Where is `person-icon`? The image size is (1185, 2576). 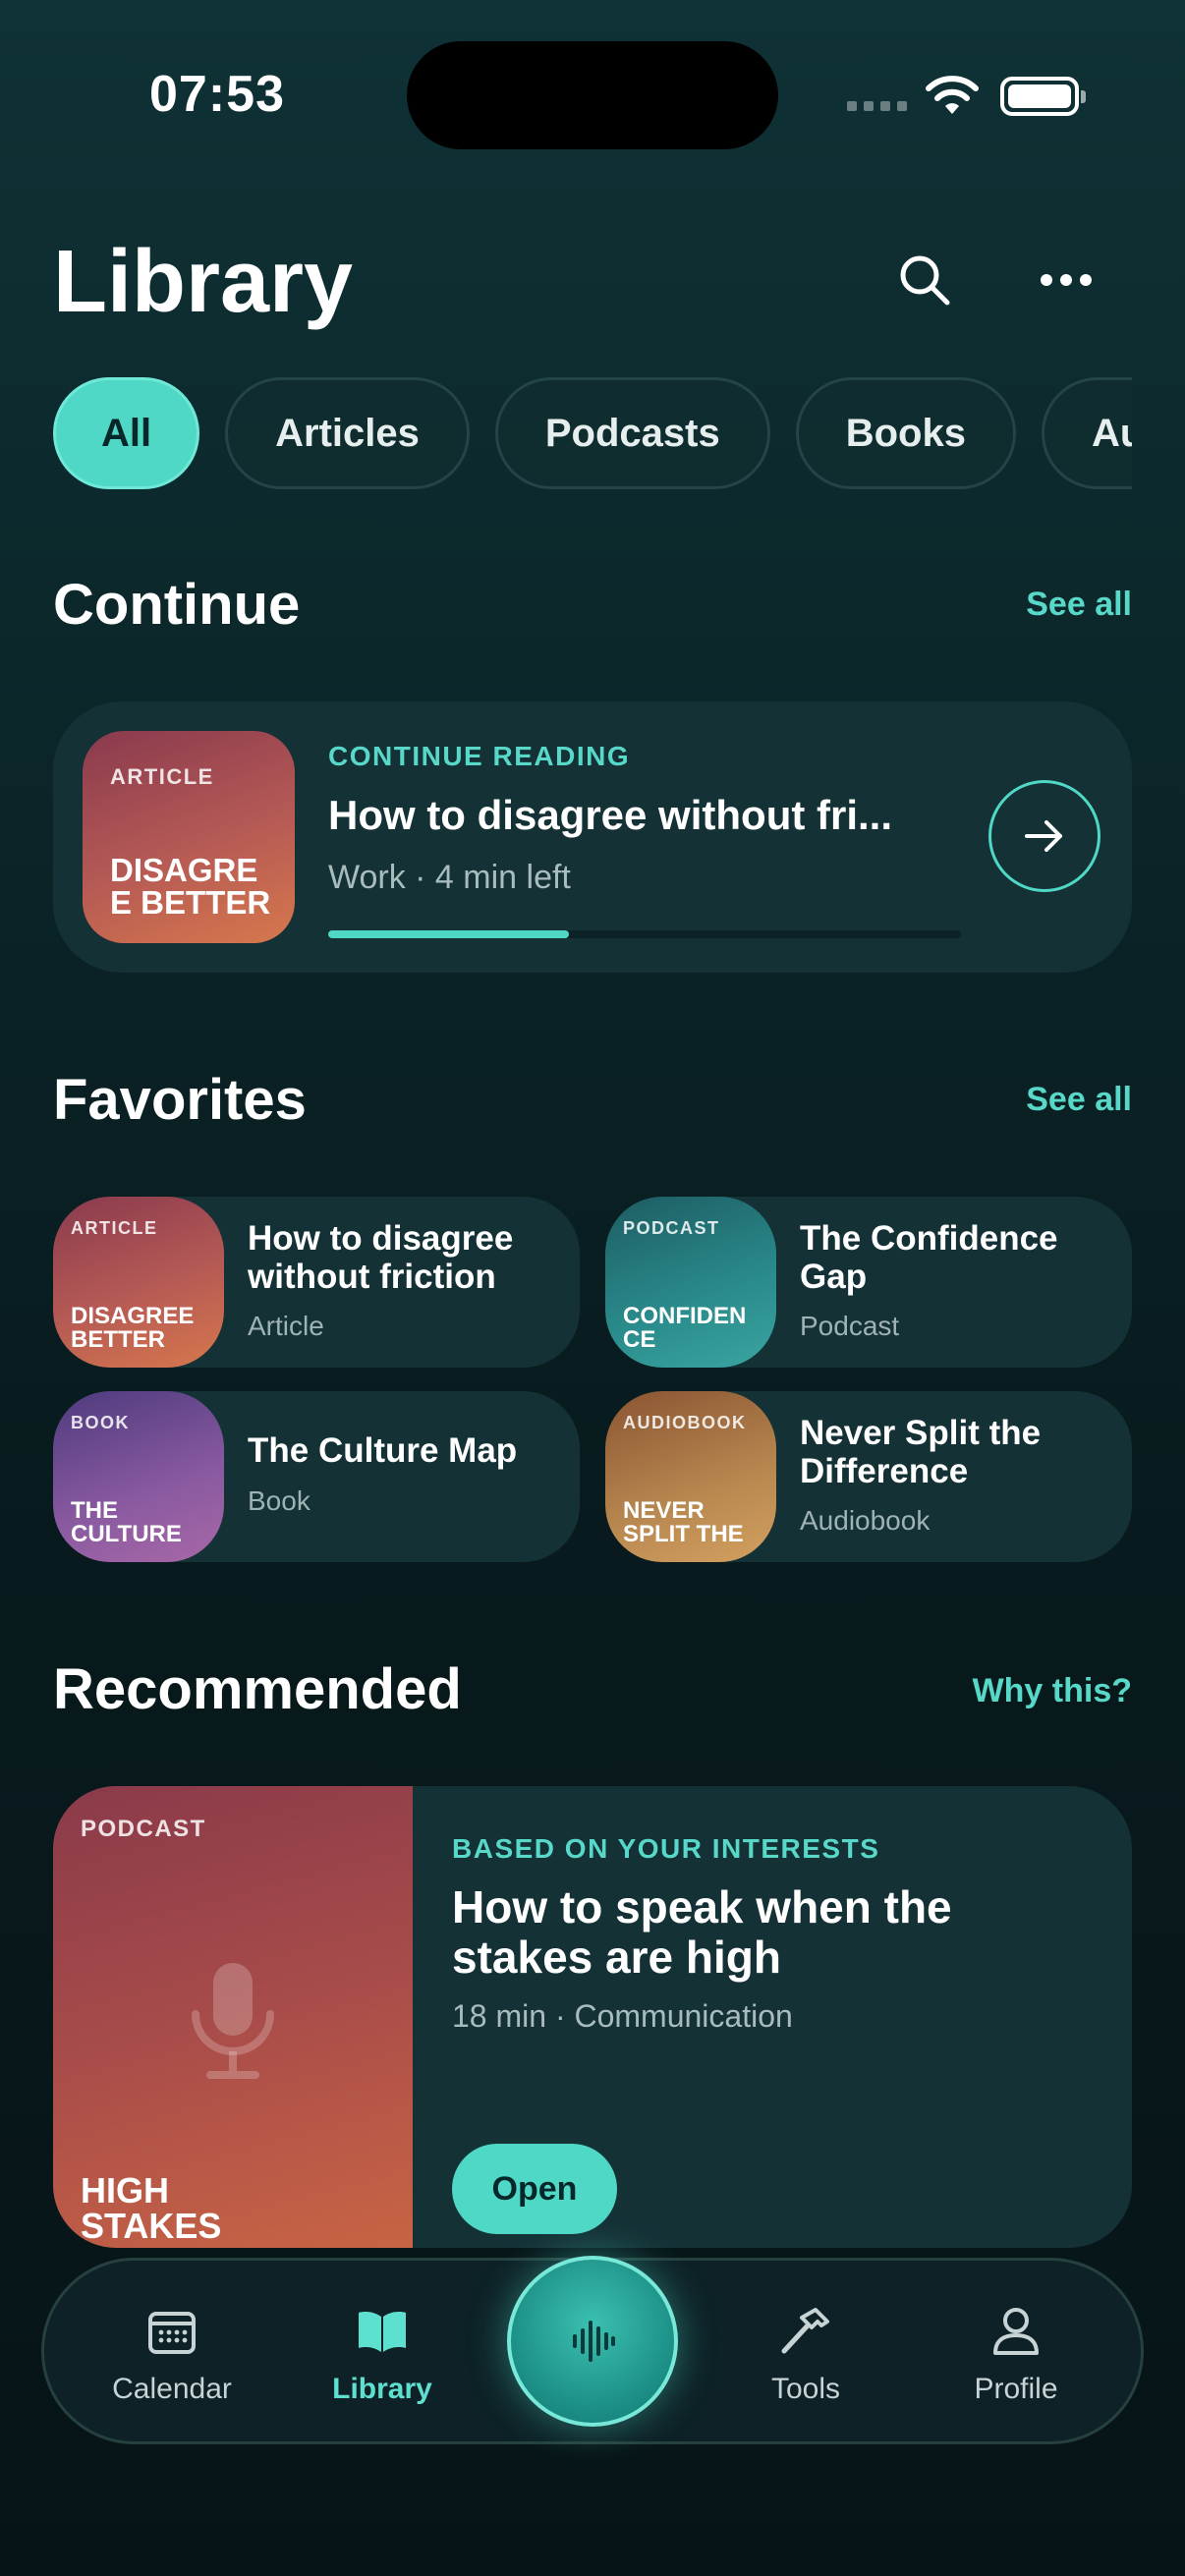 person-icon is located at coordinates (1016, 2331).